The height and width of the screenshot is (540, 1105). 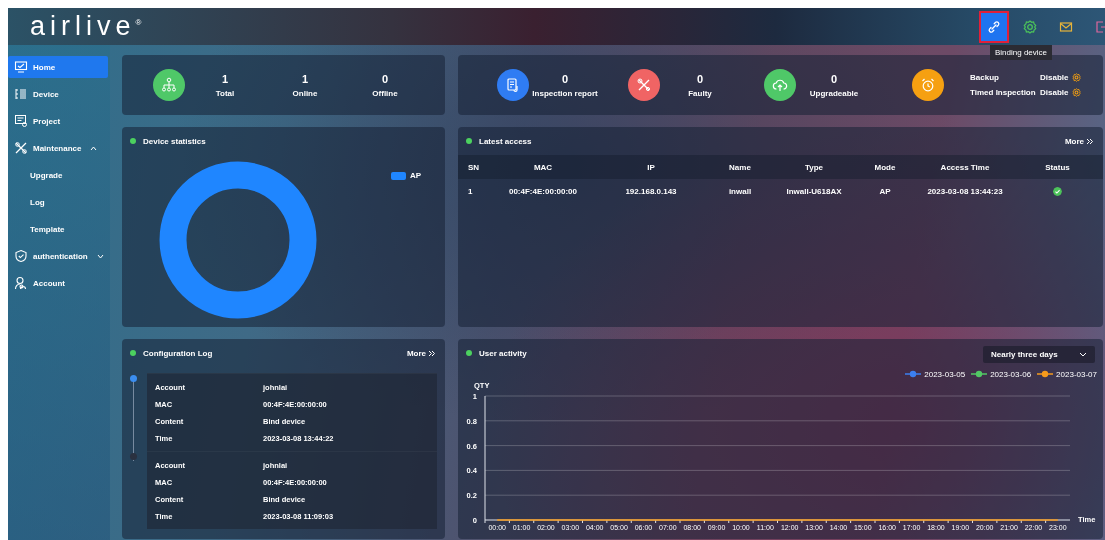 What do you see at coordinates (1057, 167) in the screenshot?
I see `column-header: Status` at bounding box center [1057, 167].